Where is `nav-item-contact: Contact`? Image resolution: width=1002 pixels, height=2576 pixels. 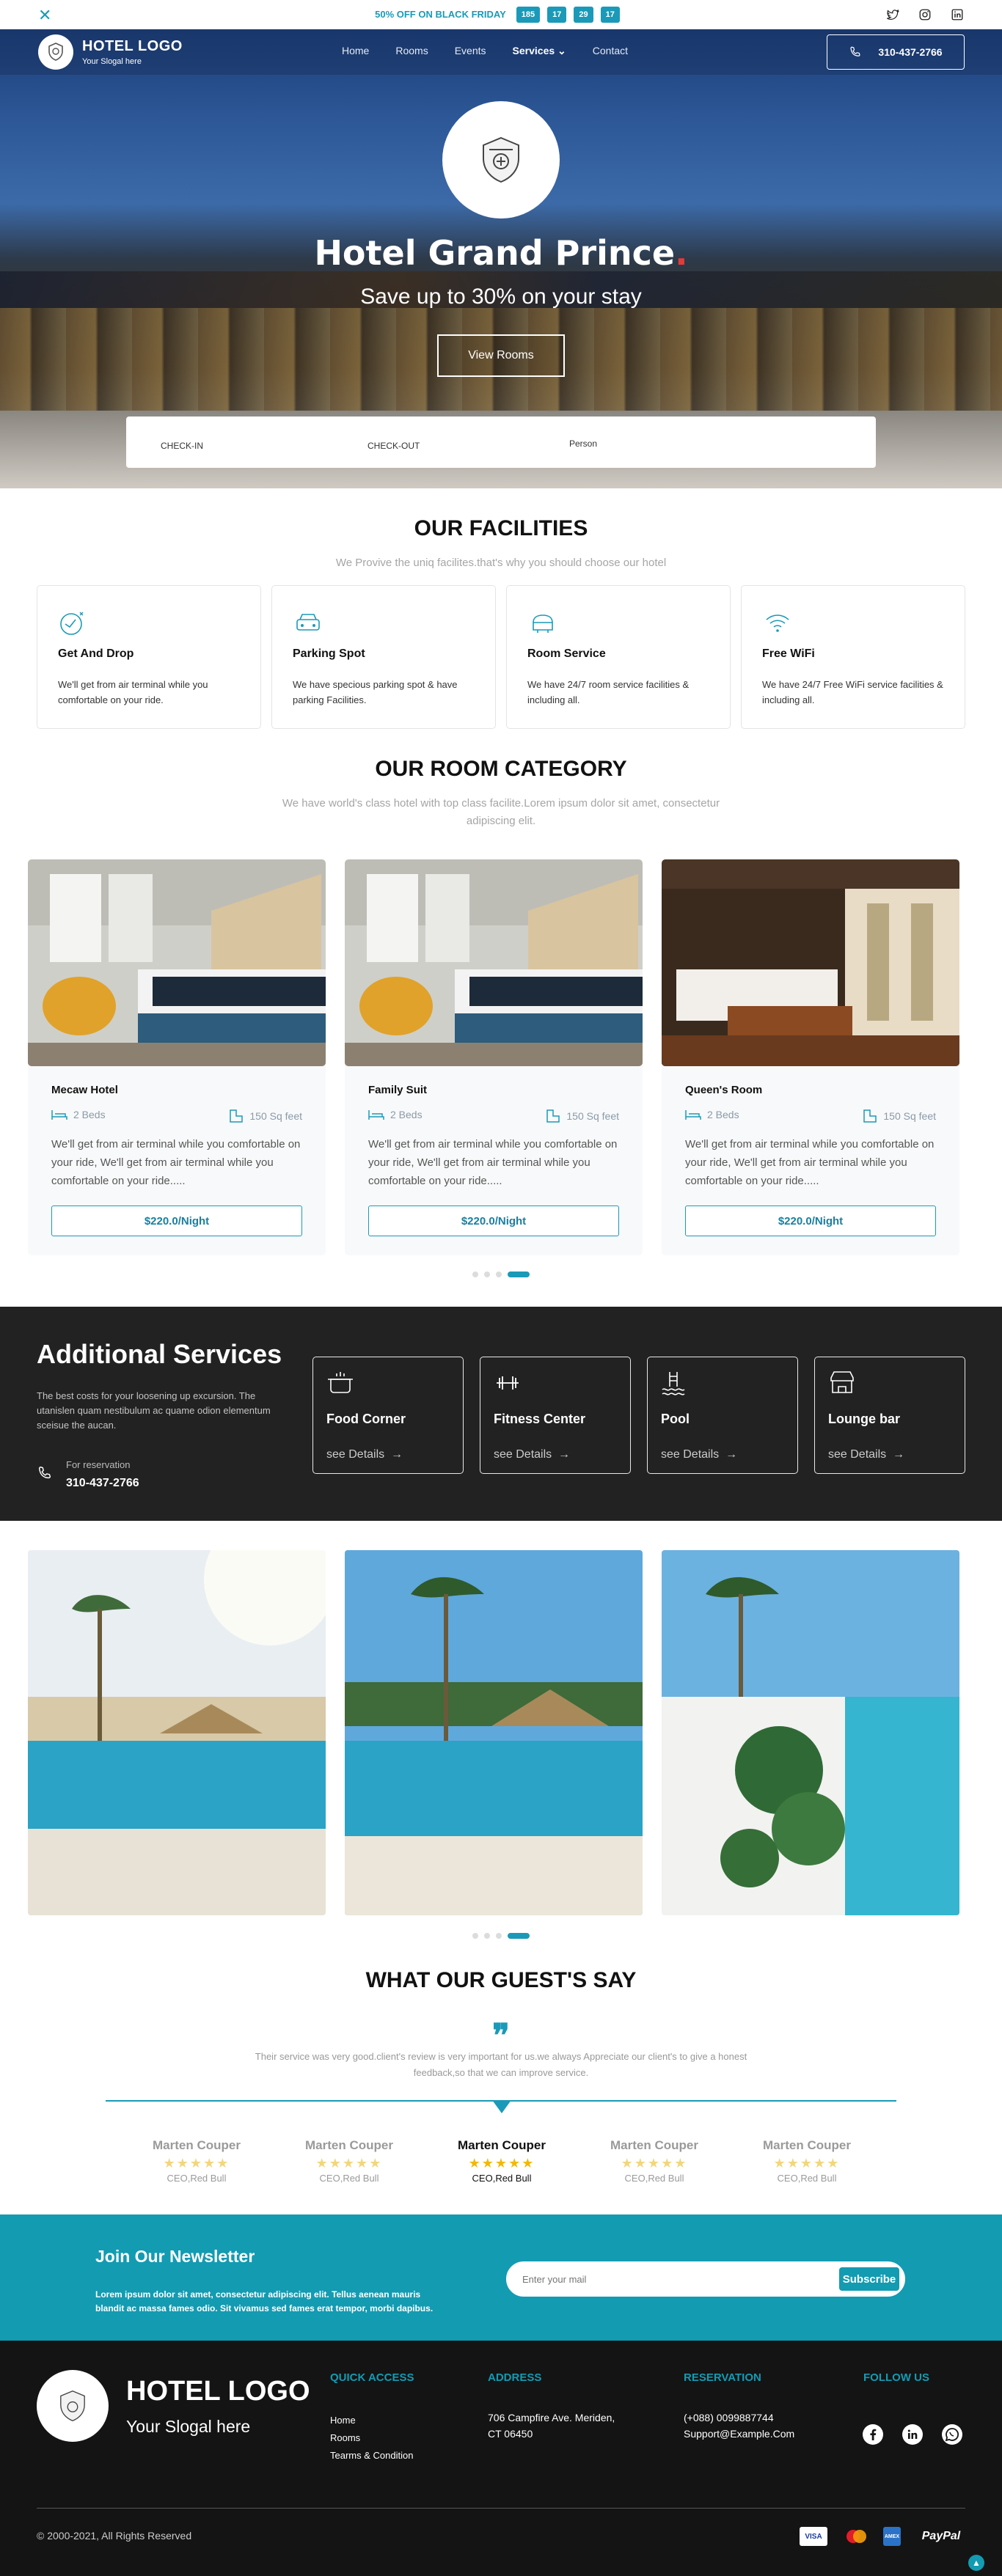 nav-item-contact: Contact is located at coordinates (611, 51).